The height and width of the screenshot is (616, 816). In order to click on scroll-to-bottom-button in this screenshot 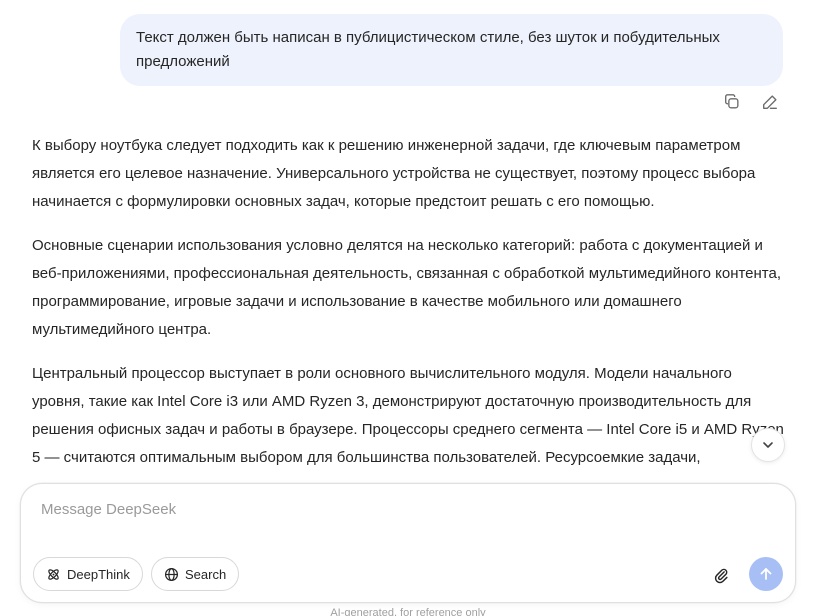, I will do `click(768, 445)`.